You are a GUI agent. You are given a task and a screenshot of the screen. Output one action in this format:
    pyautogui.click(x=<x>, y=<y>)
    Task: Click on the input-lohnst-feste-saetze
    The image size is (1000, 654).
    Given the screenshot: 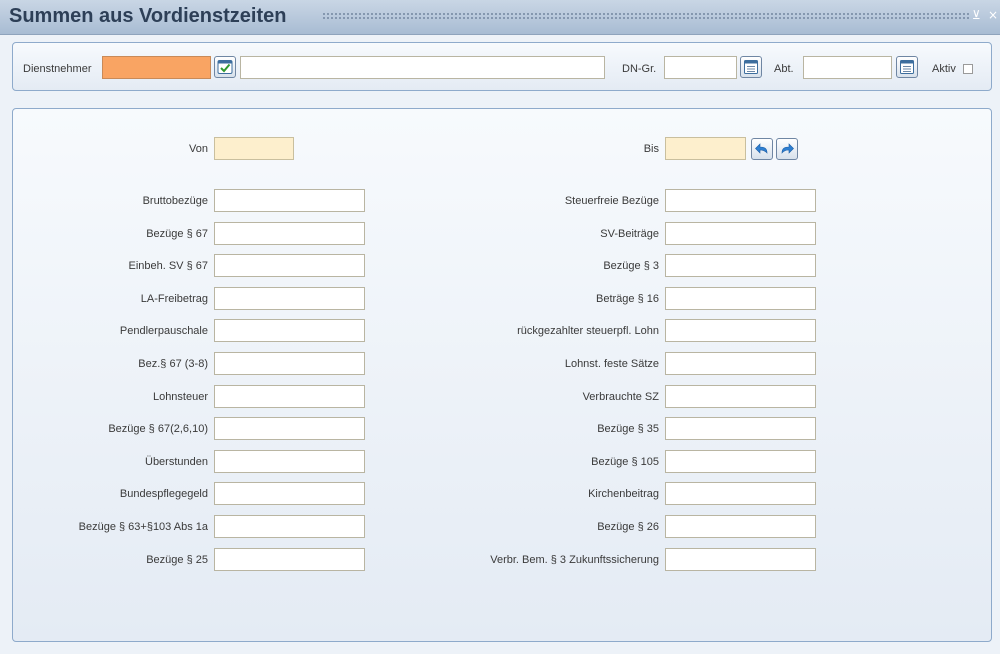 What is the action you would take?
    pyautogui.click(x=740, y=363)
    